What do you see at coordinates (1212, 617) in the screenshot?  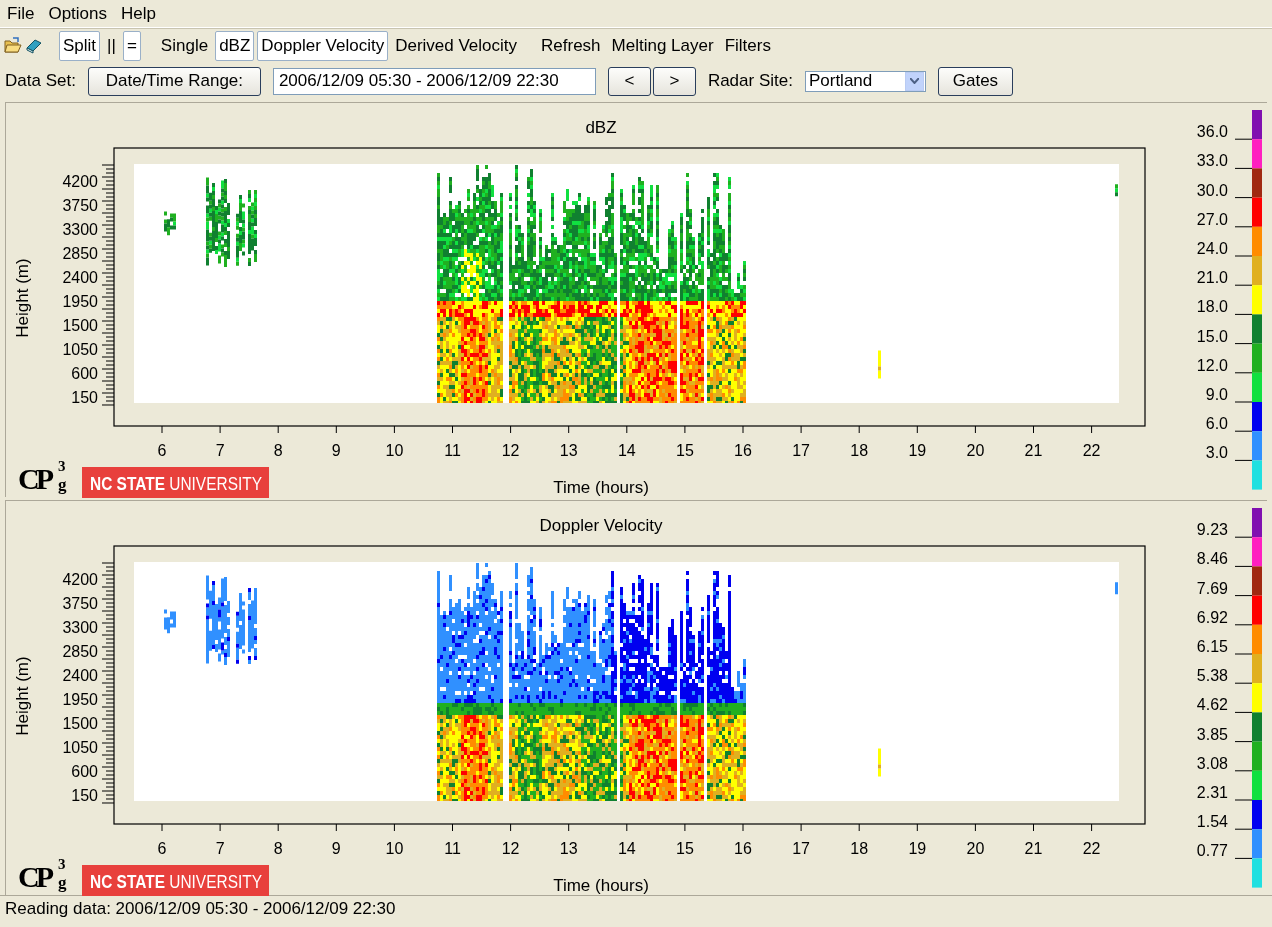 I see `legend-label: 6.92` at bounding box center [1212, 617].